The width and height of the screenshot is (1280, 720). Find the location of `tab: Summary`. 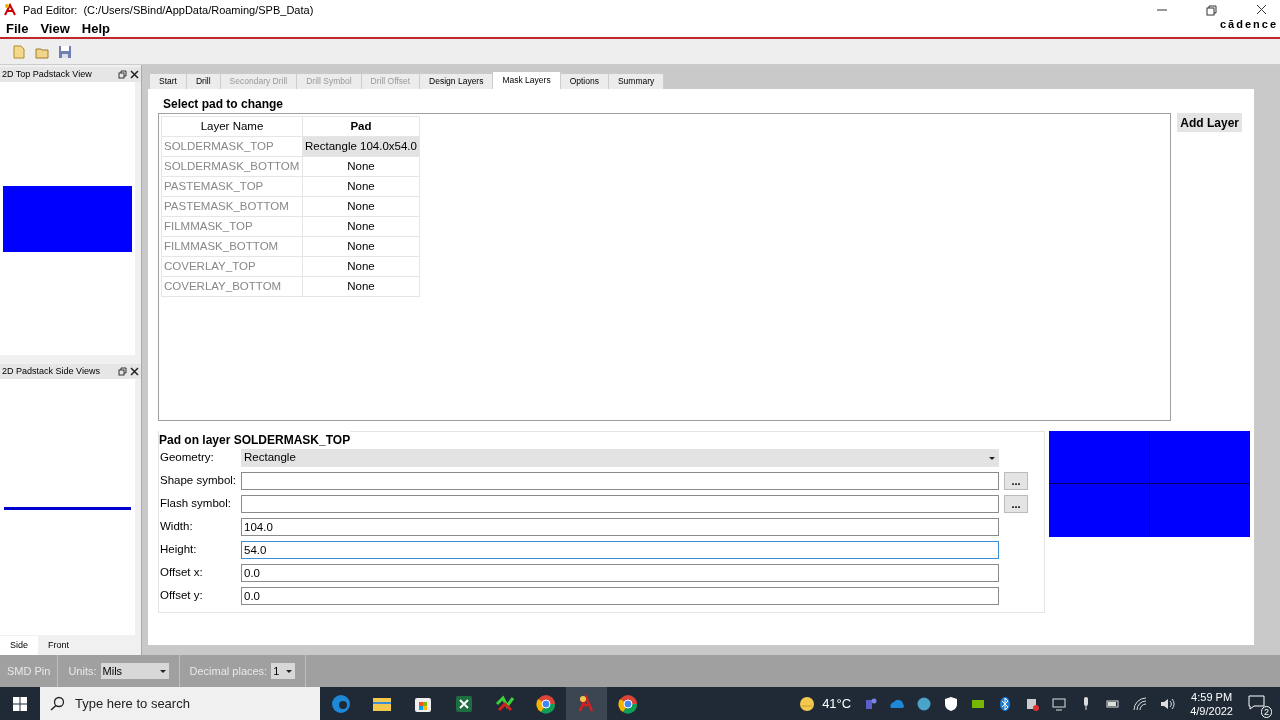

tab: Summary is located at coordinates (636, 81).